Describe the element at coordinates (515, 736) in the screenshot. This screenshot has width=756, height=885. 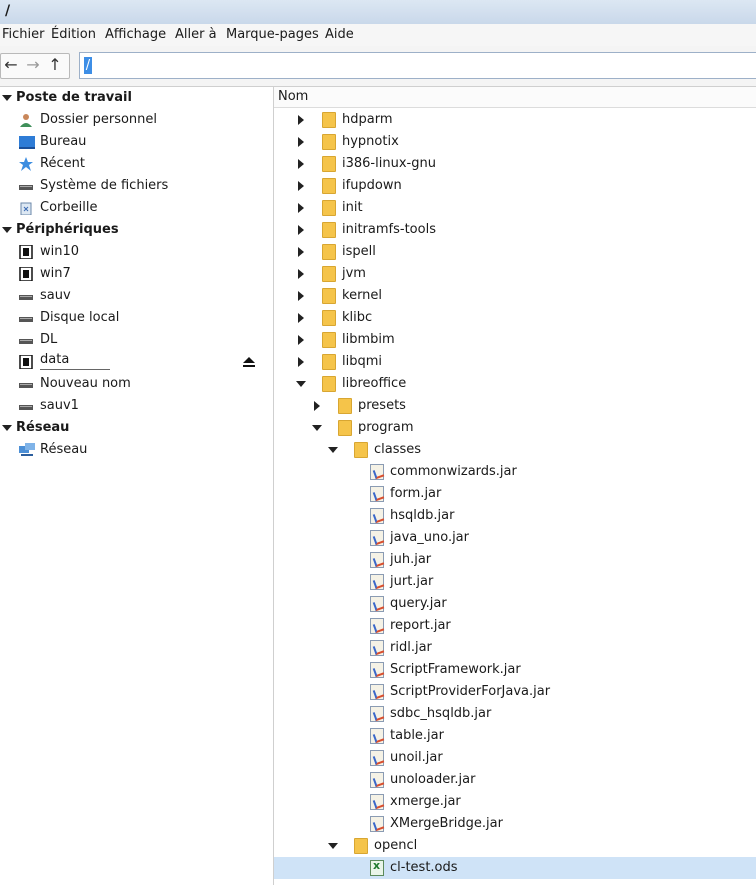
I see `file-row: table.jar` at that location.